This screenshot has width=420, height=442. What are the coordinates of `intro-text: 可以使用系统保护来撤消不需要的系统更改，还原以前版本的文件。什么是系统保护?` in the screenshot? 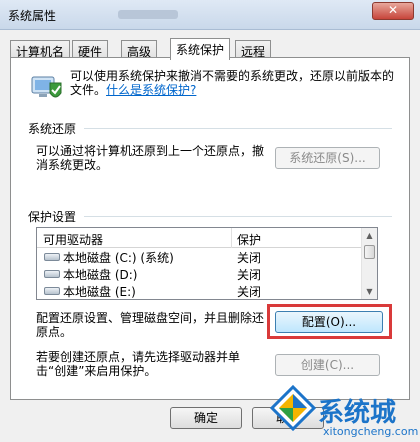 It's located at (235, 83).